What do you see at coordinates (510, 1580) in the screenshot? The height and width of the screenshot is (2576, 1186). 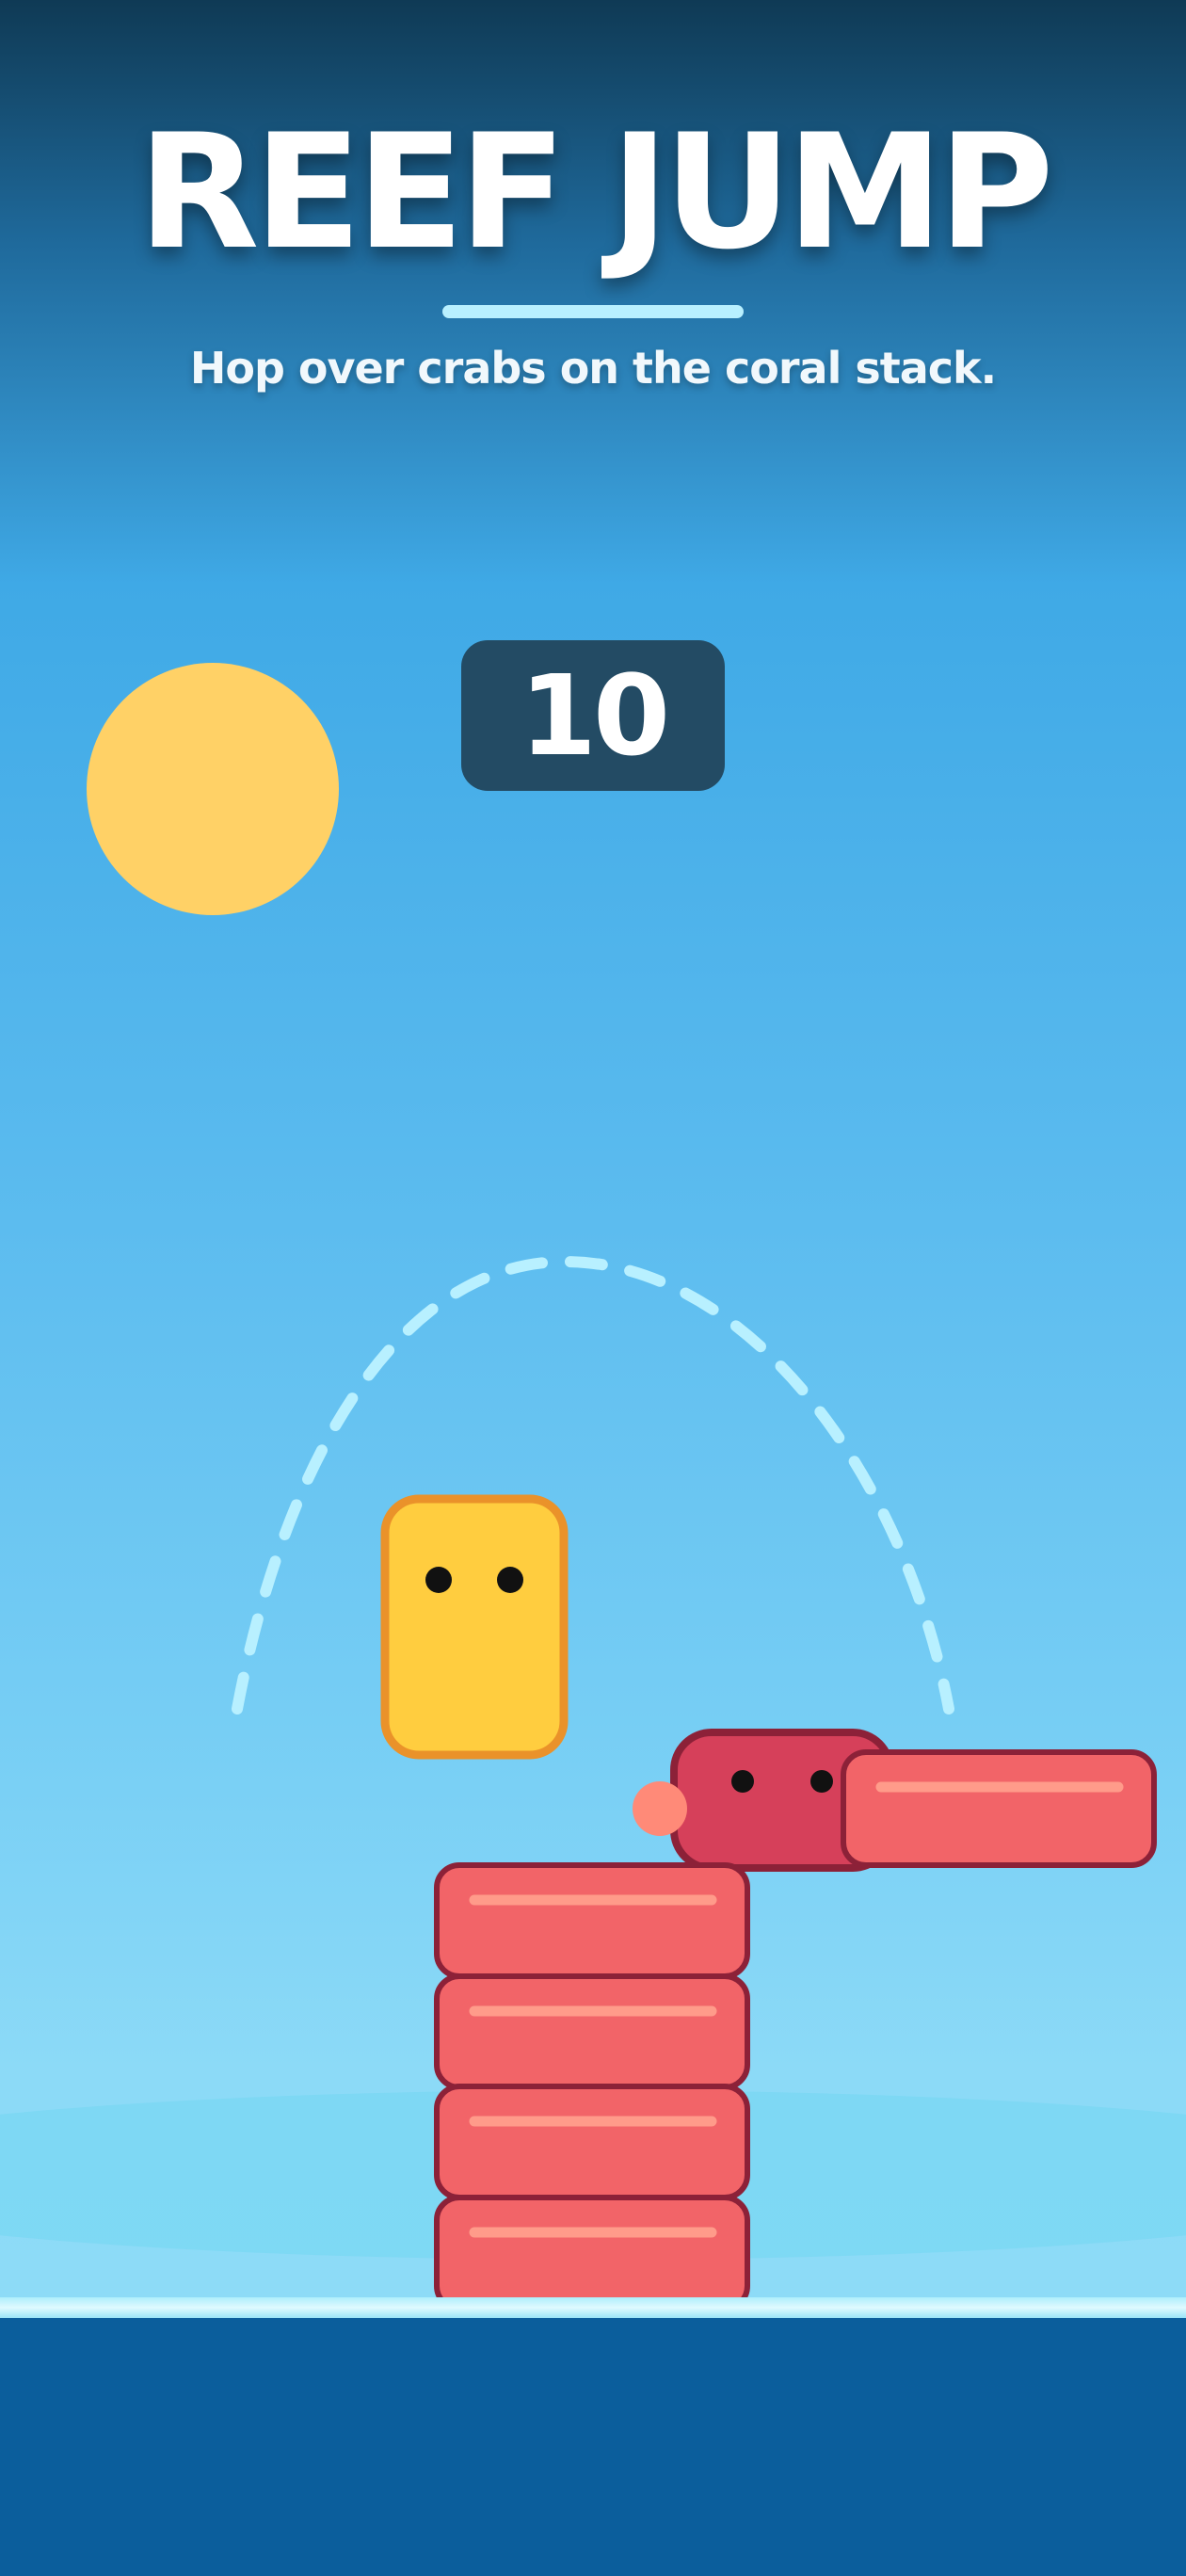 I see `player-eye-right` at bounding box center [510, 1580].